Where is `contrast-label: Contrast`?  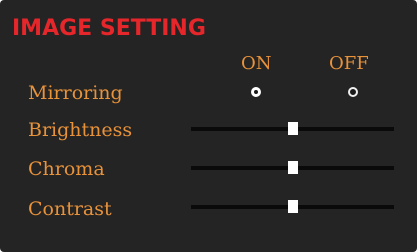
contrast-label: Contrast is located at coordinates (70, 209).